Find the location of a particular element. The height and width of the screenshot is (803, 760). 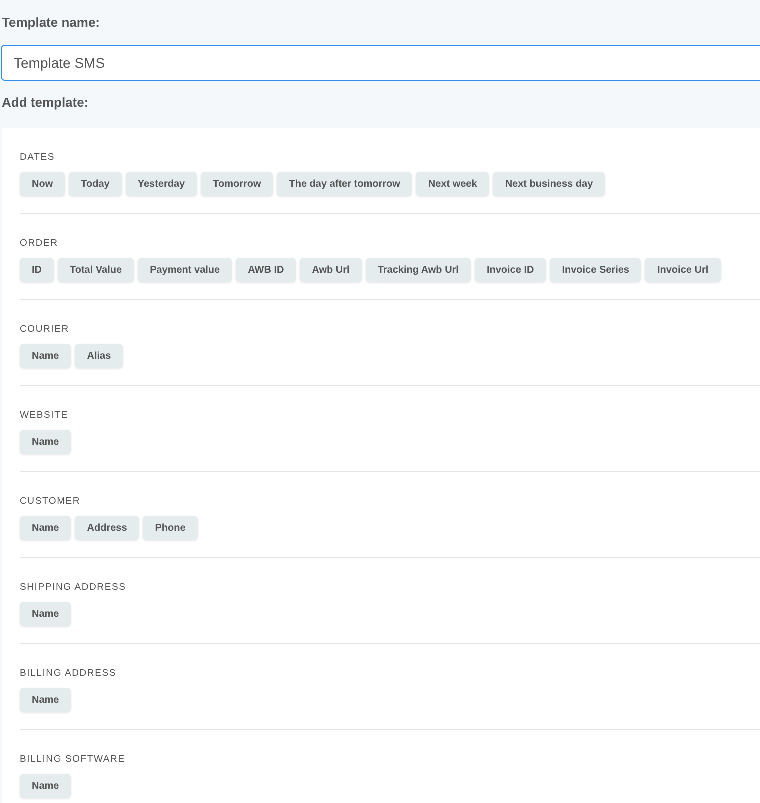

variable-chip: AWB ID is located at coordinates (266, 270).